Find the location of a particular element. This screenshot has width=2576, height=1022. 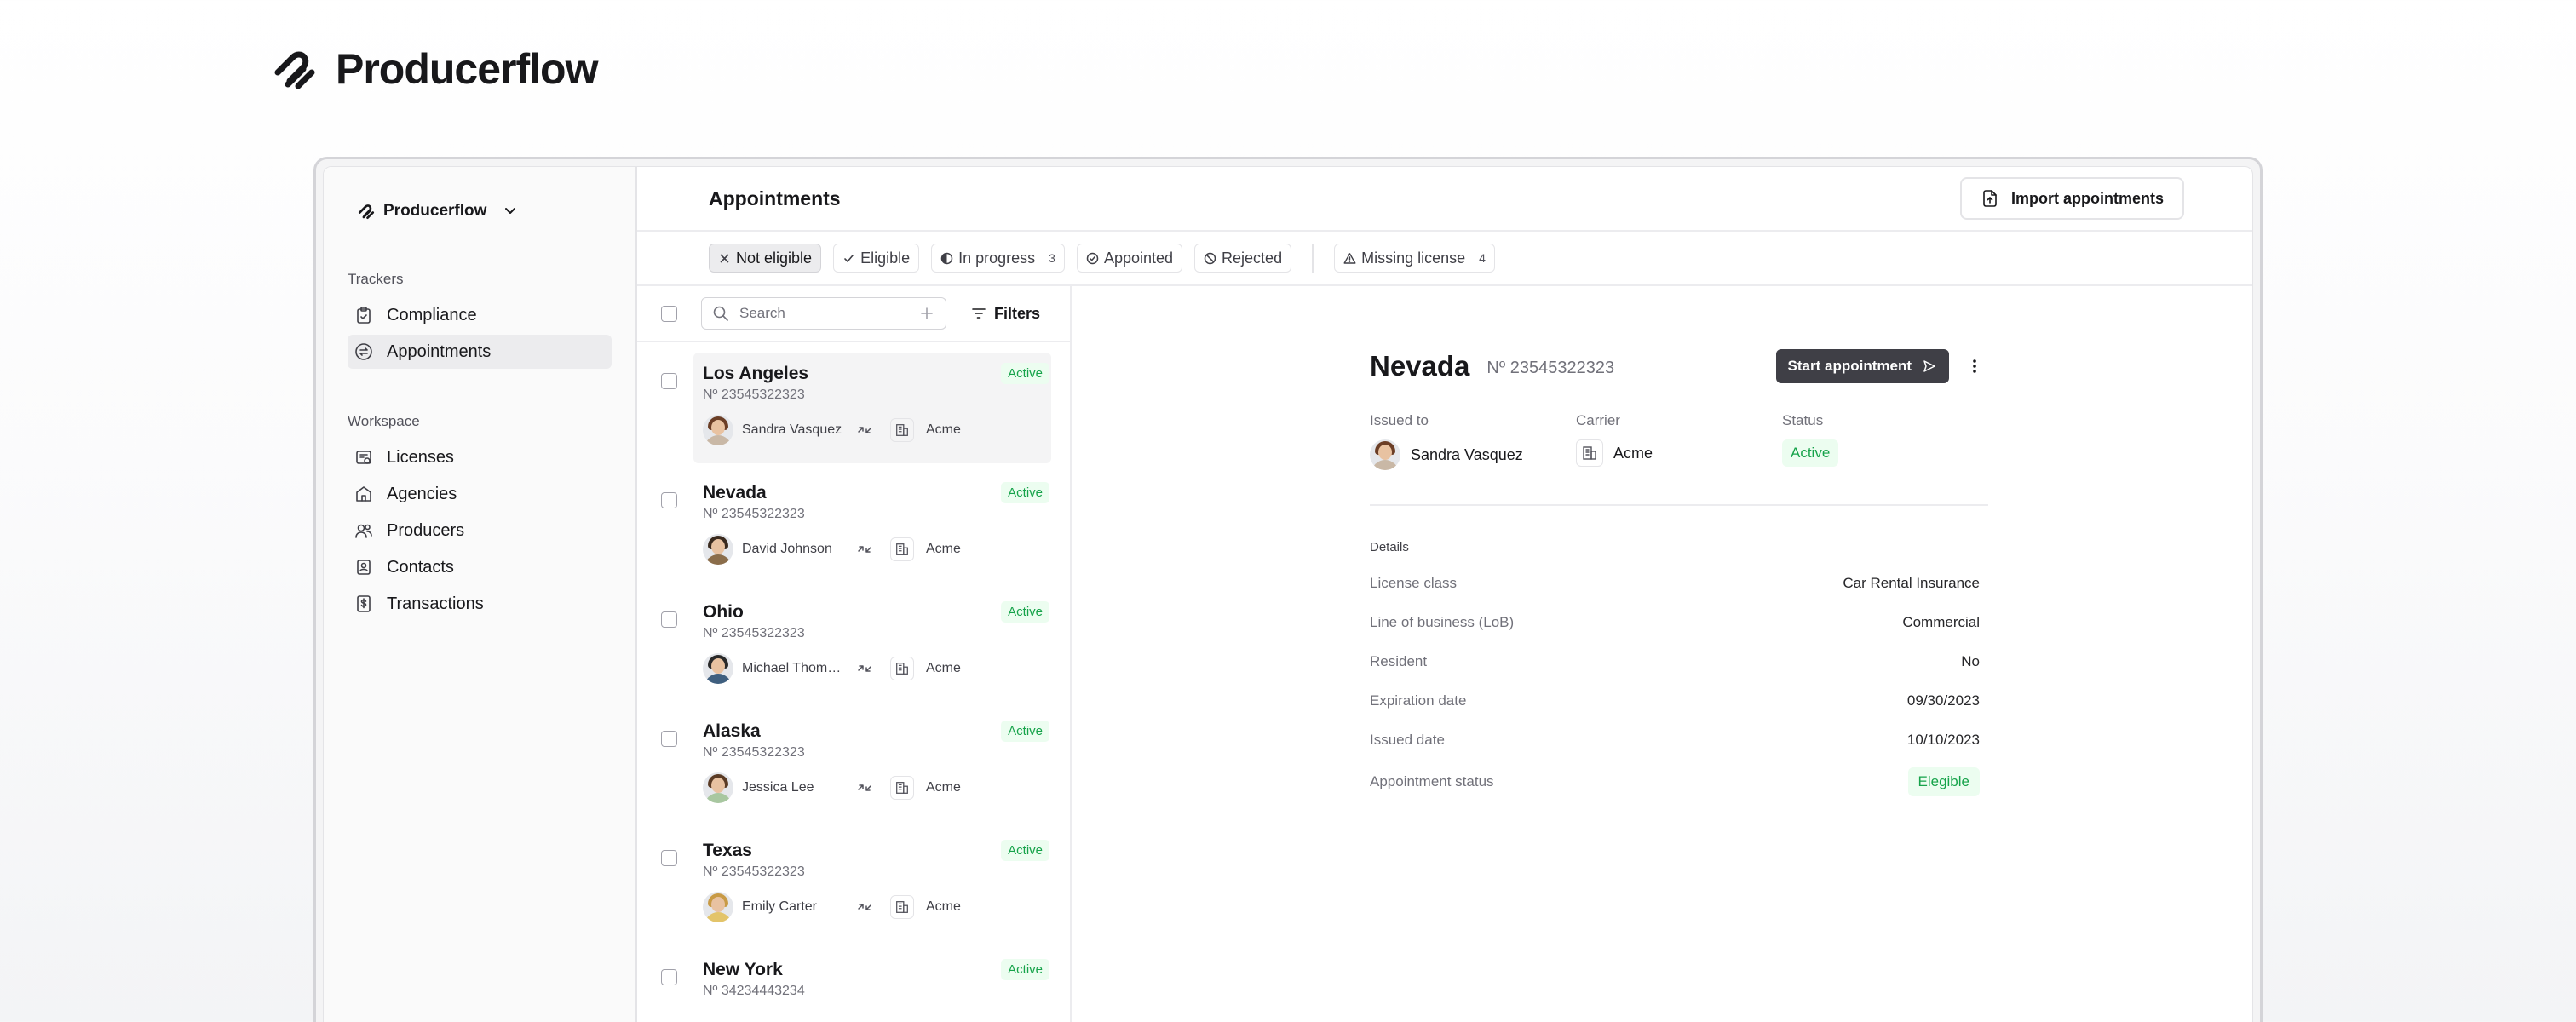

row-body: New York Active Nº 34234443234 is located at coordinates (876, 986).